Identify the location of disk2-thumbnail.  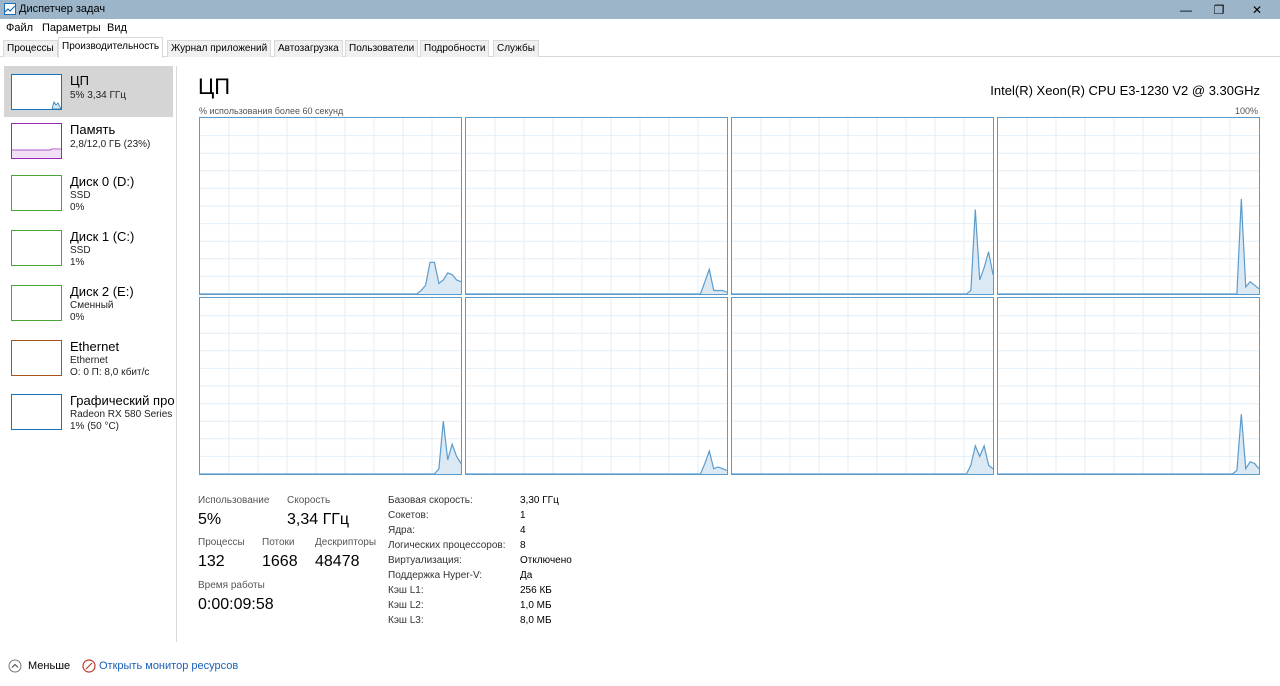
(36, 303).